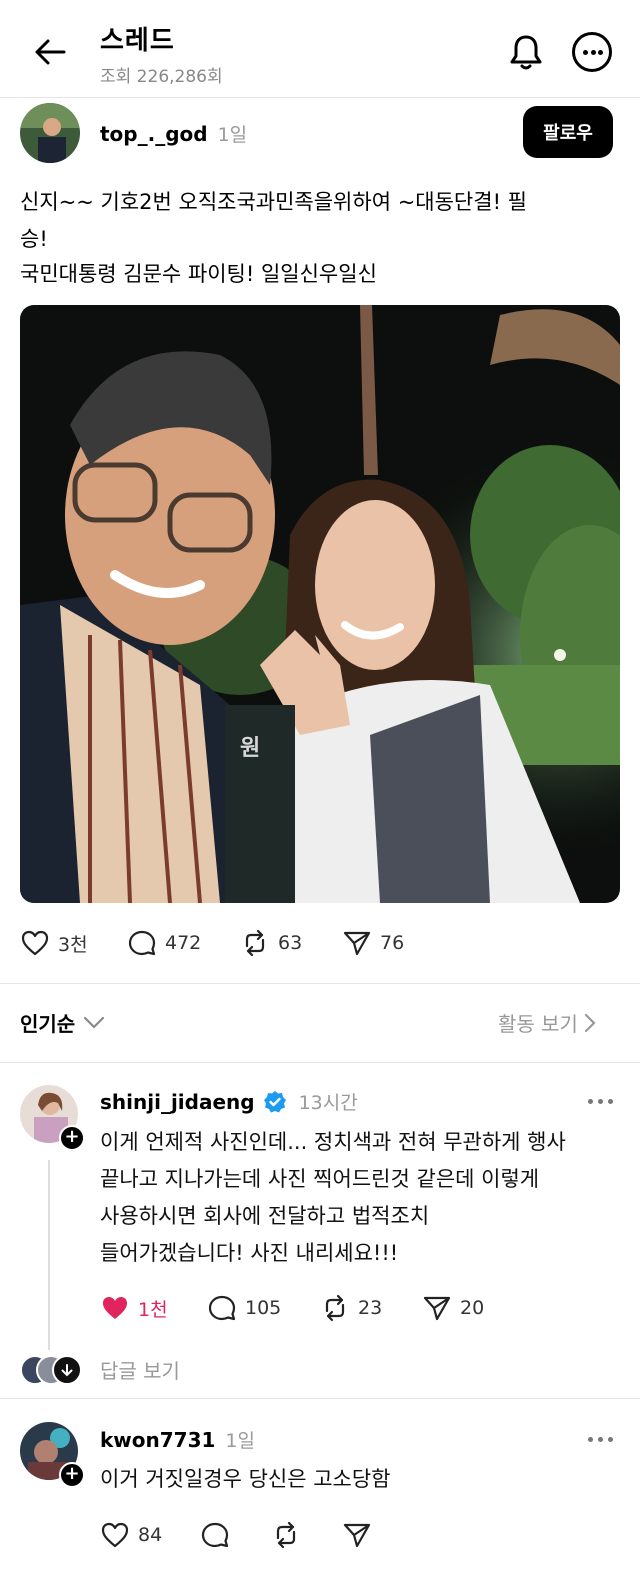 This screenshot has width=640, height=1572. Describe the element at coordinates (157, 1440) in the screenshot. I see `commenter-username: kwon7731` at that location.